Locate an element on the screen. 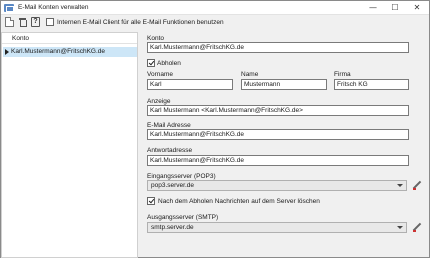  ausgang-label: Ausgangsserver (SMTP) is located at coordinates (183, 217).